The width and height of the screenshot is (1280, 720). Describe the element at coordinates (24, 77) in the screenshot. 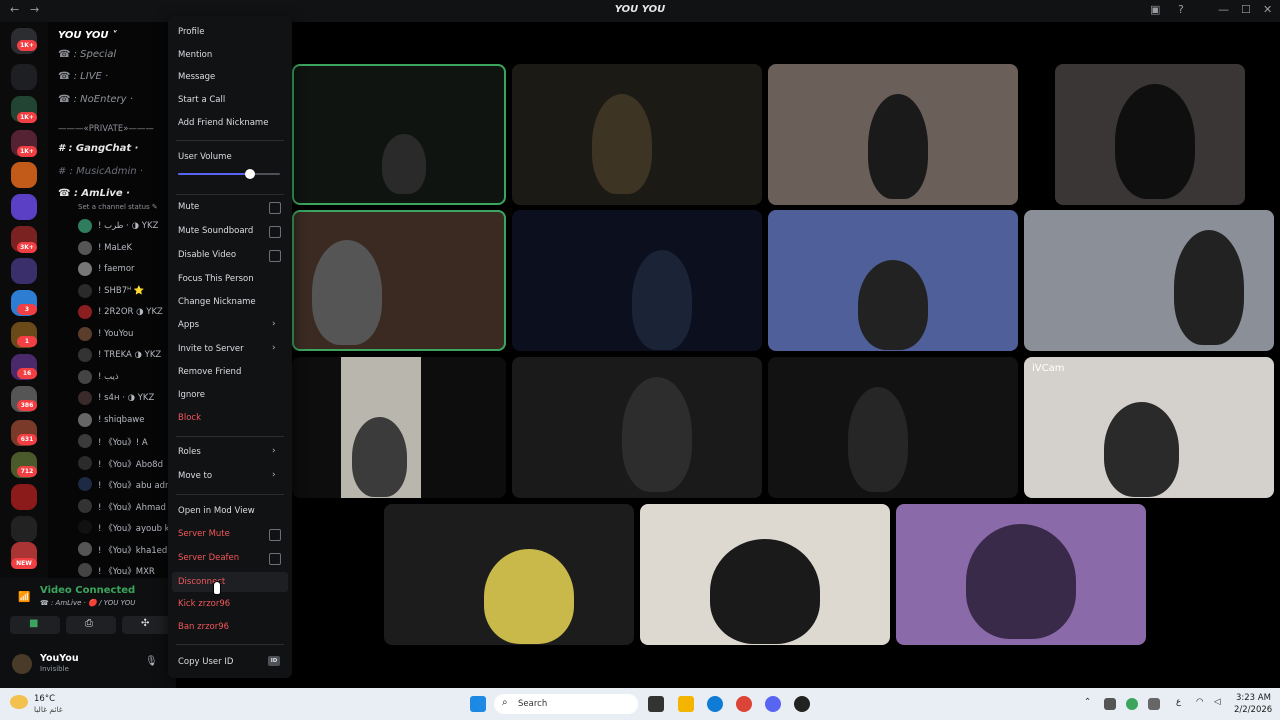

I see `folder-icon` at that location.